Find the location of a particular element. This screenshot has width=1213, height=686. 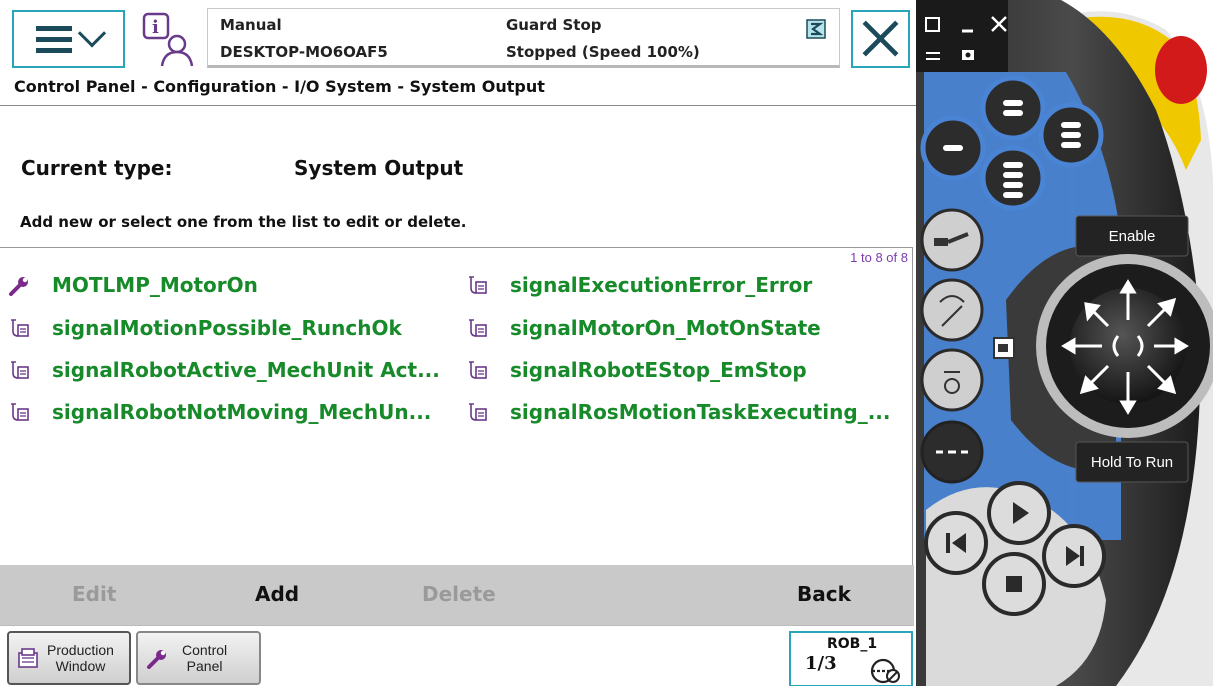

start-key is located at coordinates (1019, 513).